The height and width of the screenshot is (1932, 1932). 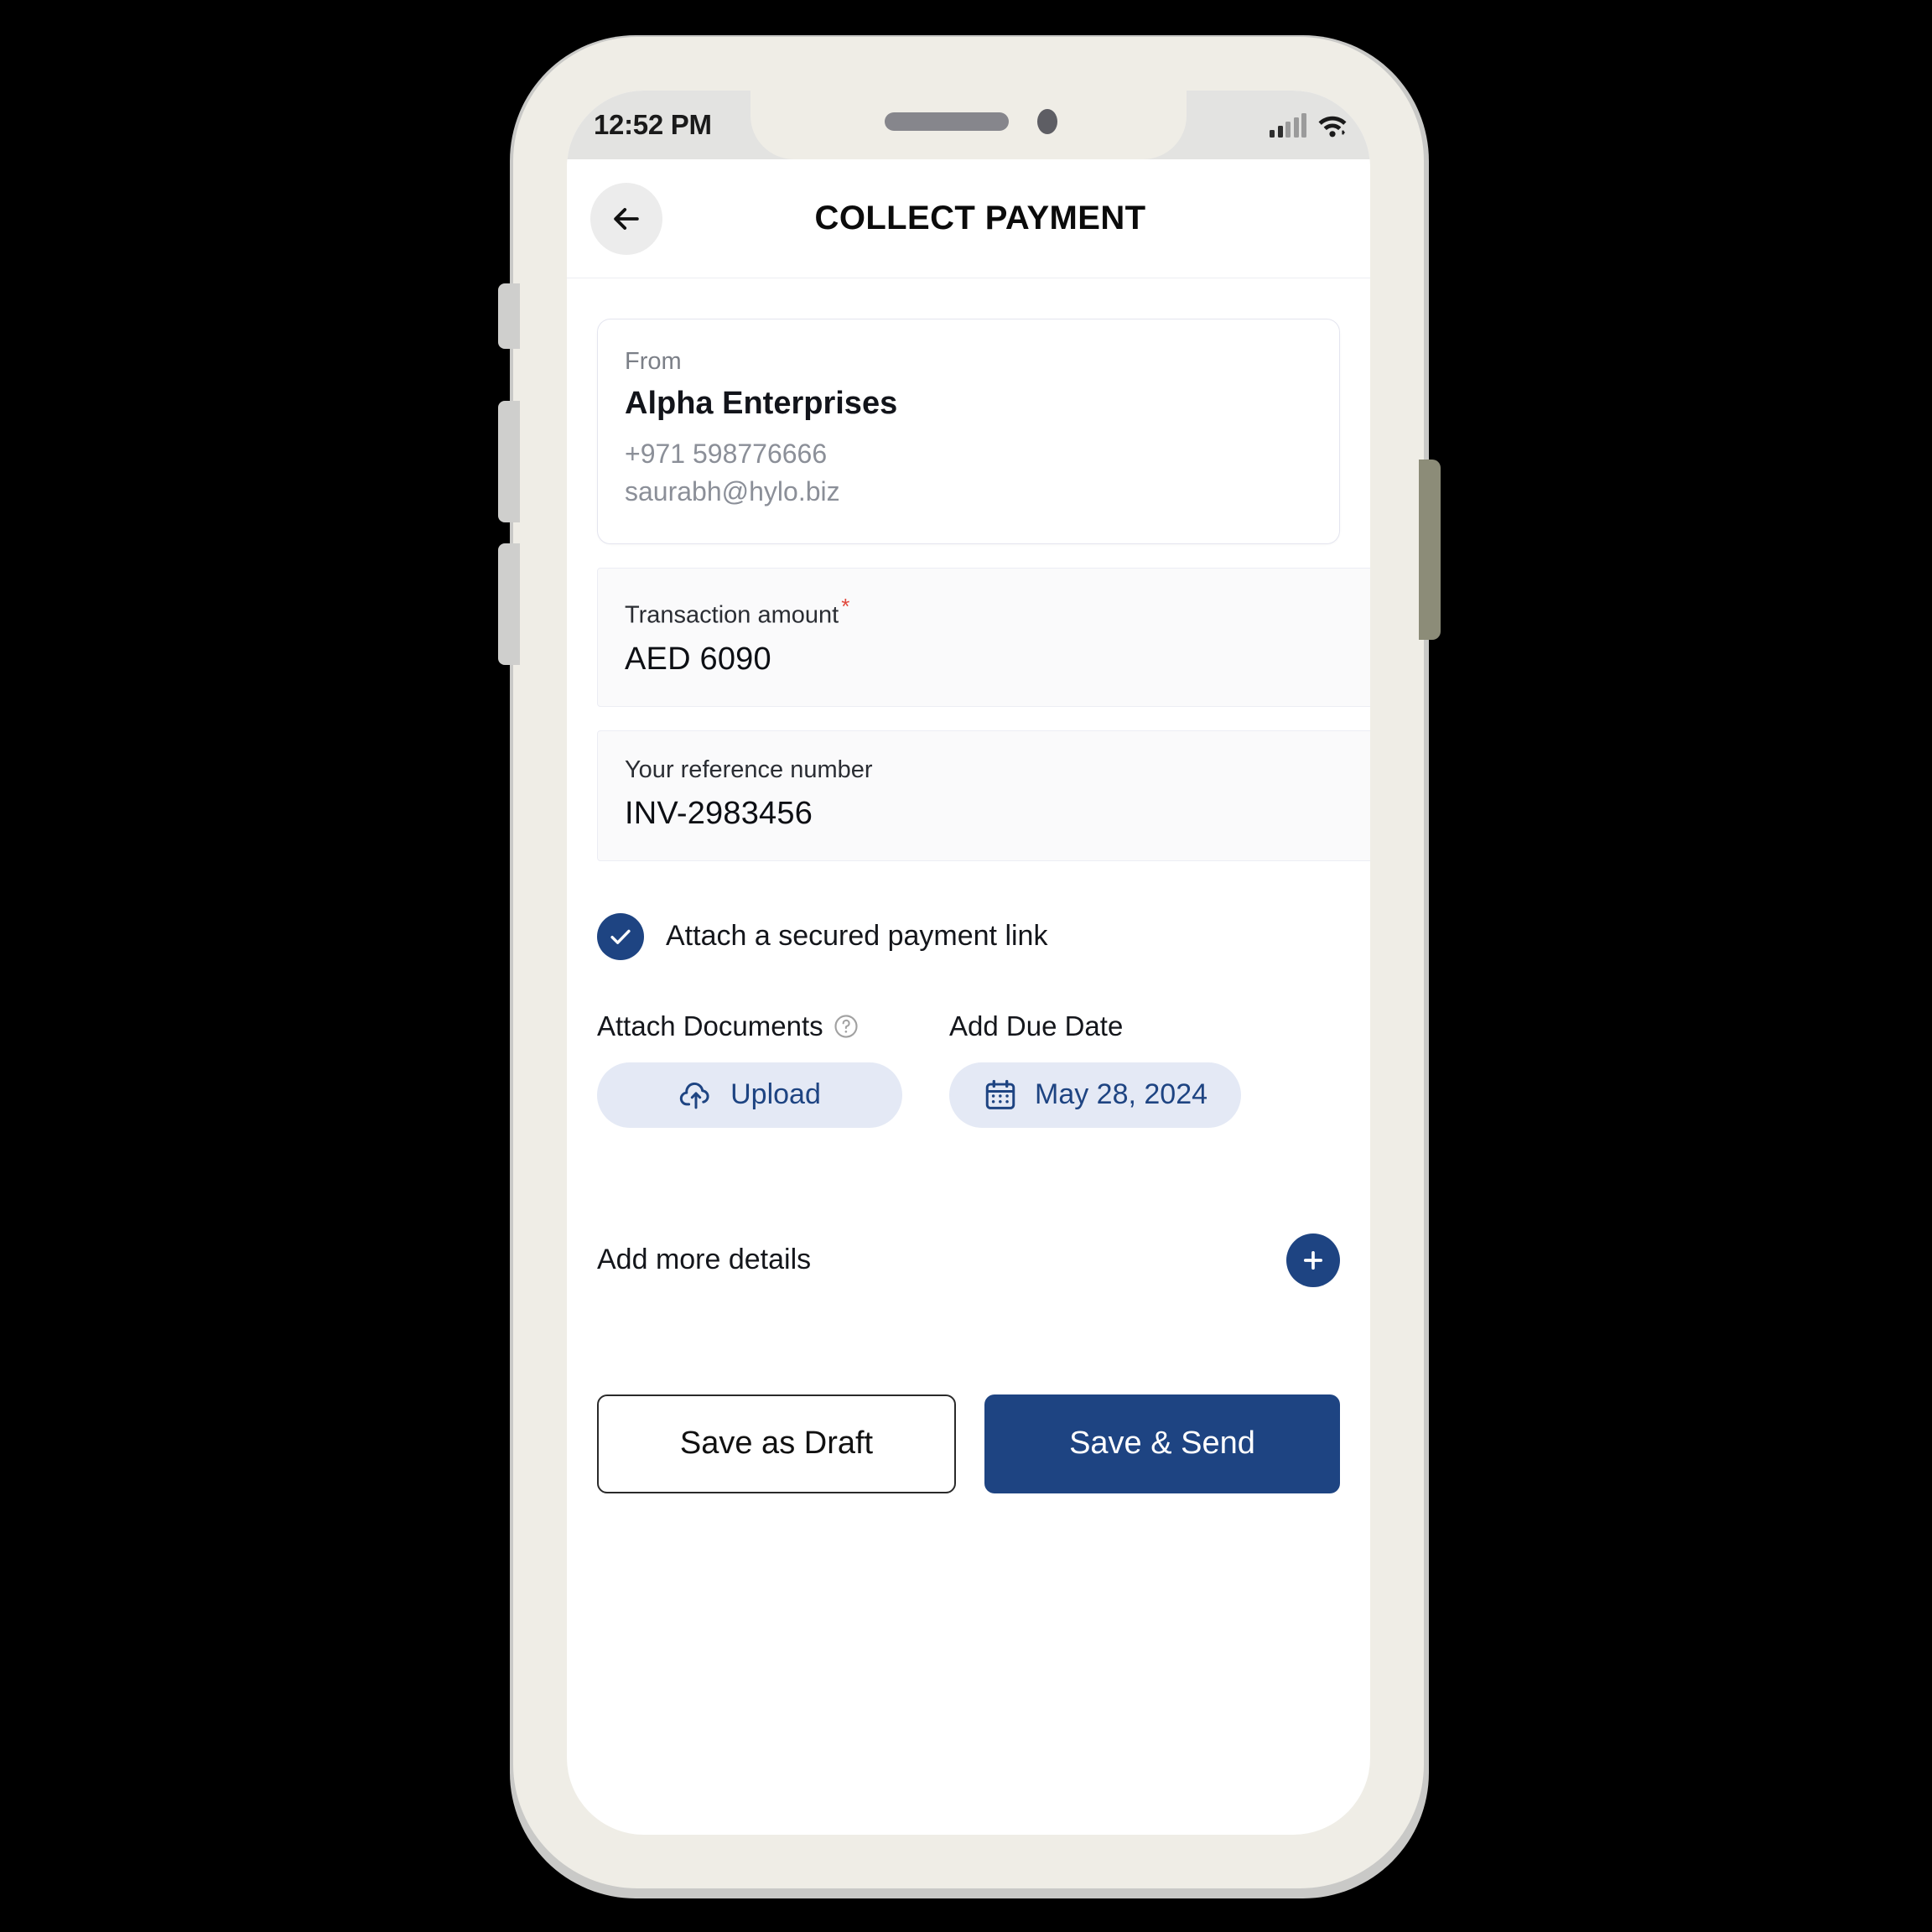 What do you see at coordinates (857, 936) in the screenshot?
I see `secure-payment-link-label: Attach a secured payment link` at bounding box center [857, 936].